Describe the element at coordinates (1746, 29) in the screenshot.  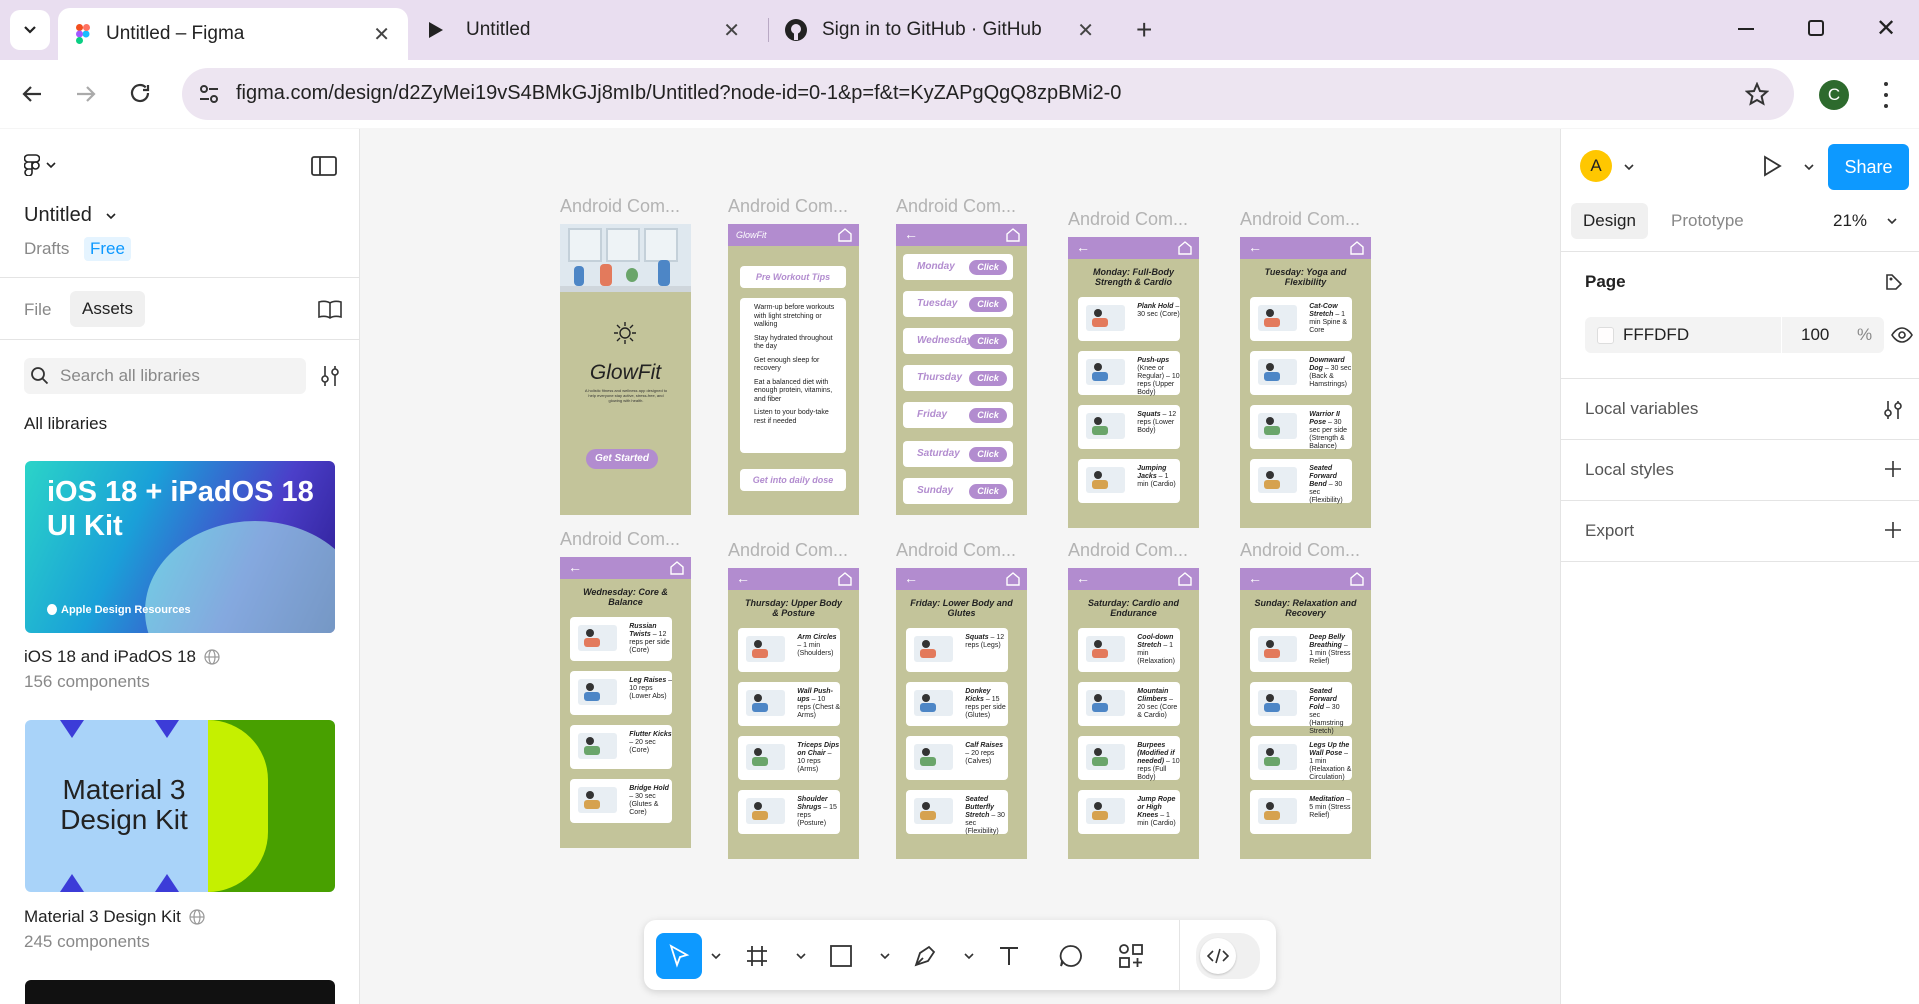
I see `minimize-icon` at that location.